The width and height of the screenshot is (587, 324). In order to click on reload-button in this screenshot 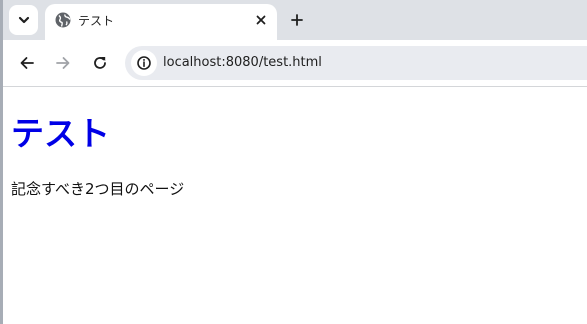, I will do `click(100, 63)`.